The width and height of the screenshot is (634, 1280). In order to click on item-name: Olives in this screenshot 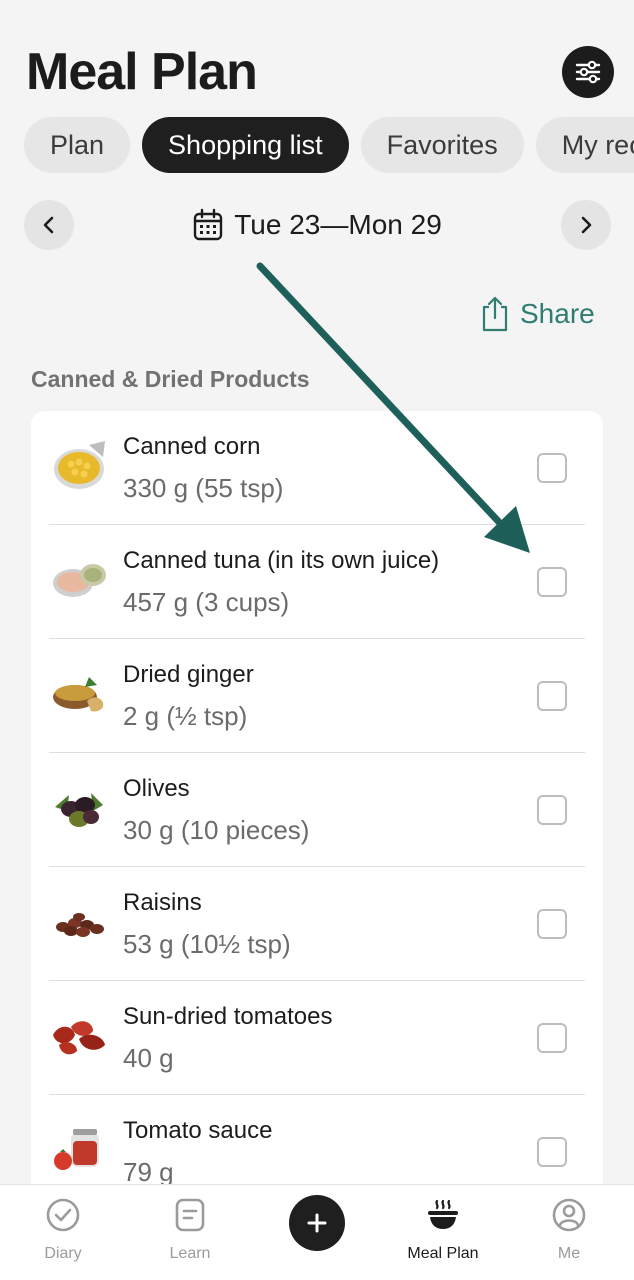, I will do `click(156, 788)`.